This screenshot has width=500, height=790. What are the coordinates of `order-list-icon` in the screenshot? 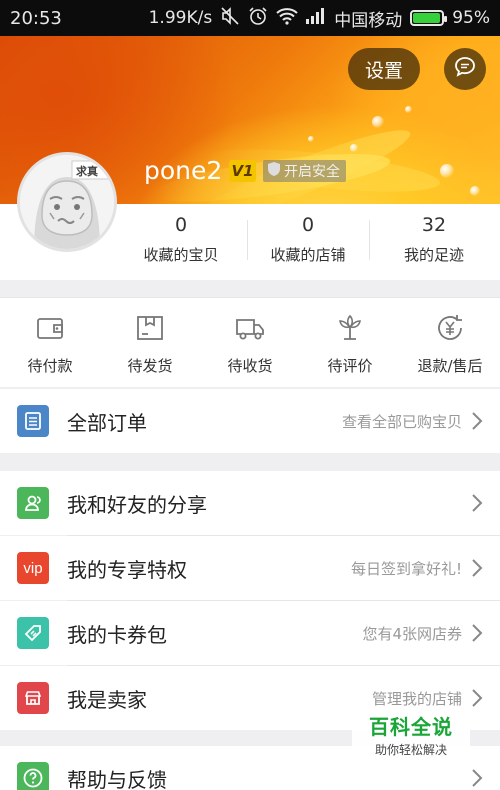 It's located at (33, 421).